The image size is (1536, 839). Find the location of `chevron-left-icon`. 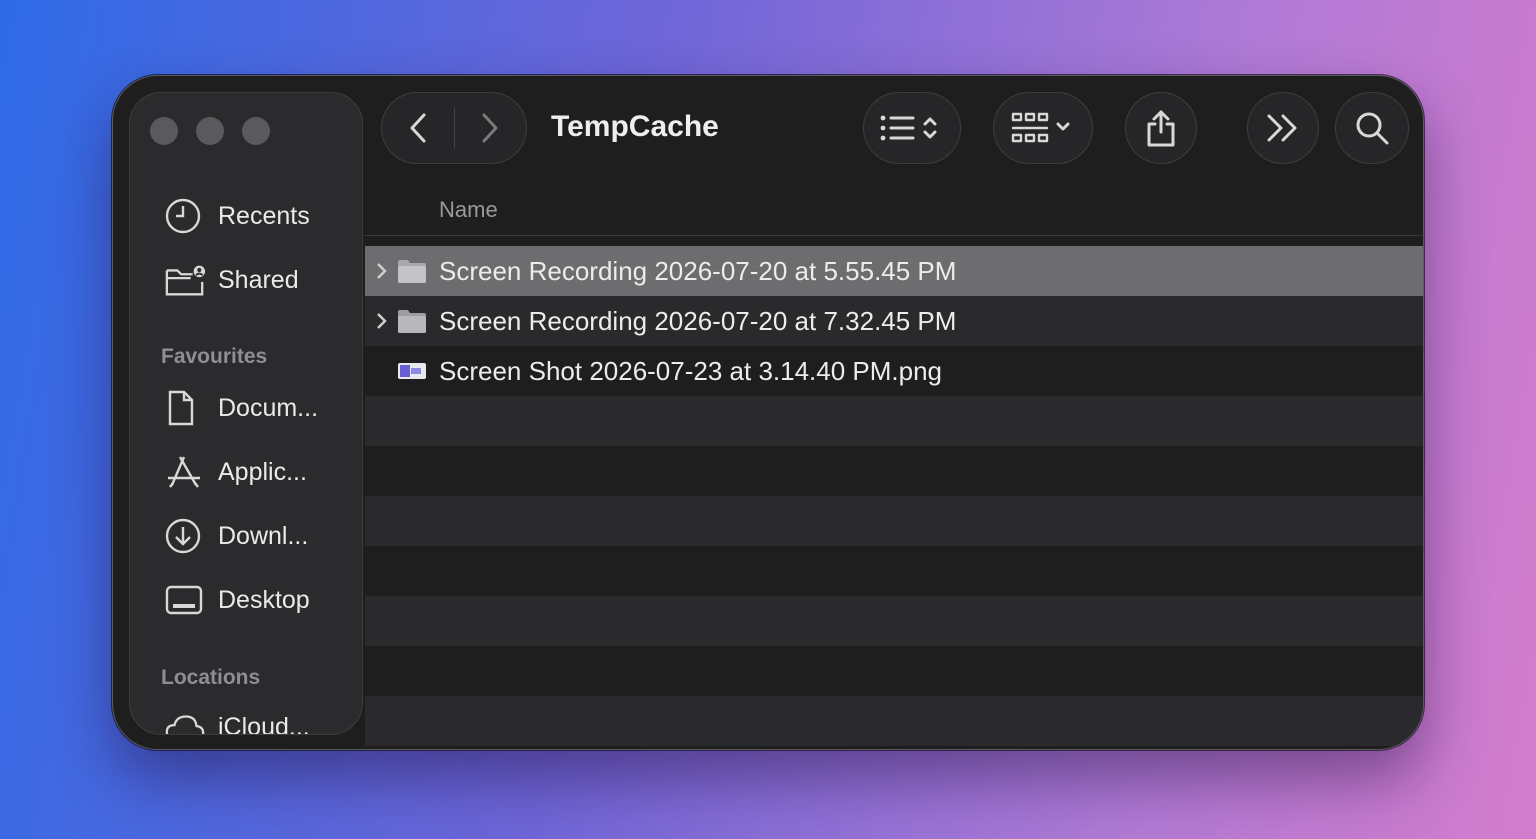

chevron-left-icon is located at coordinates (418, 128).